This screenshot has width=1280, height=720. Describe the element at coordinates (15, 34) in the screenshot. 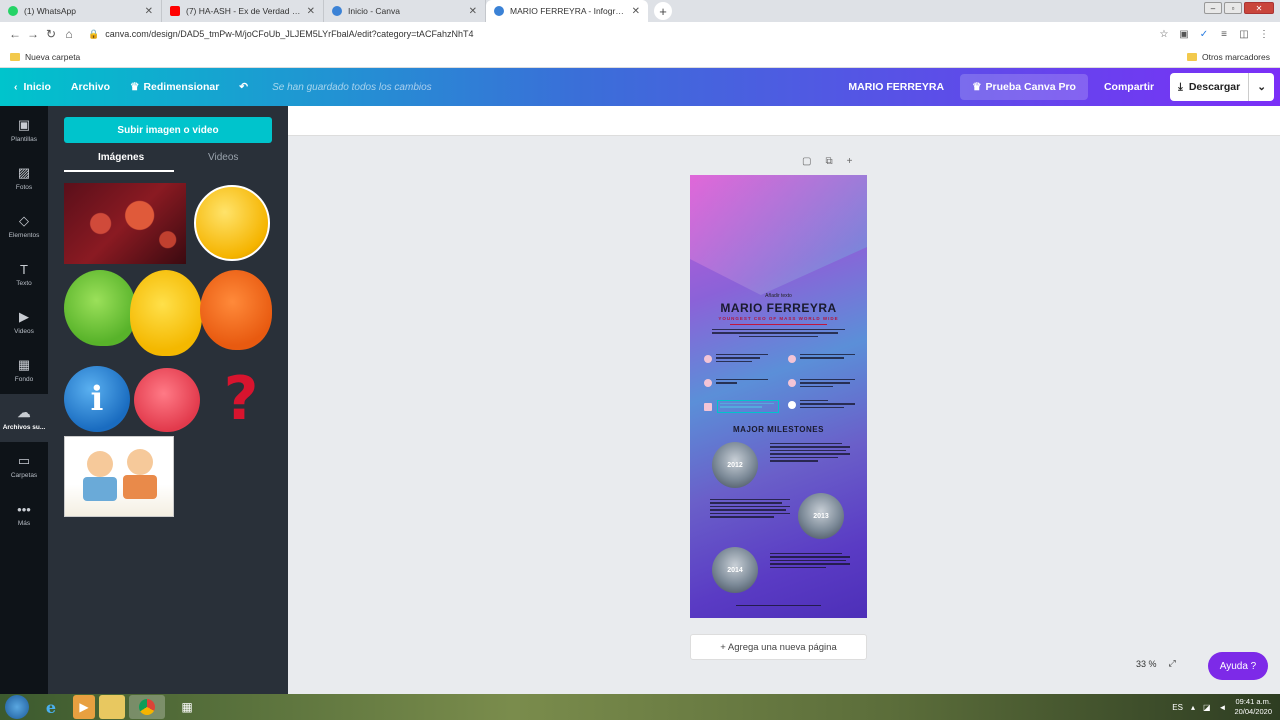

I see `back-icon: ←` at that location.